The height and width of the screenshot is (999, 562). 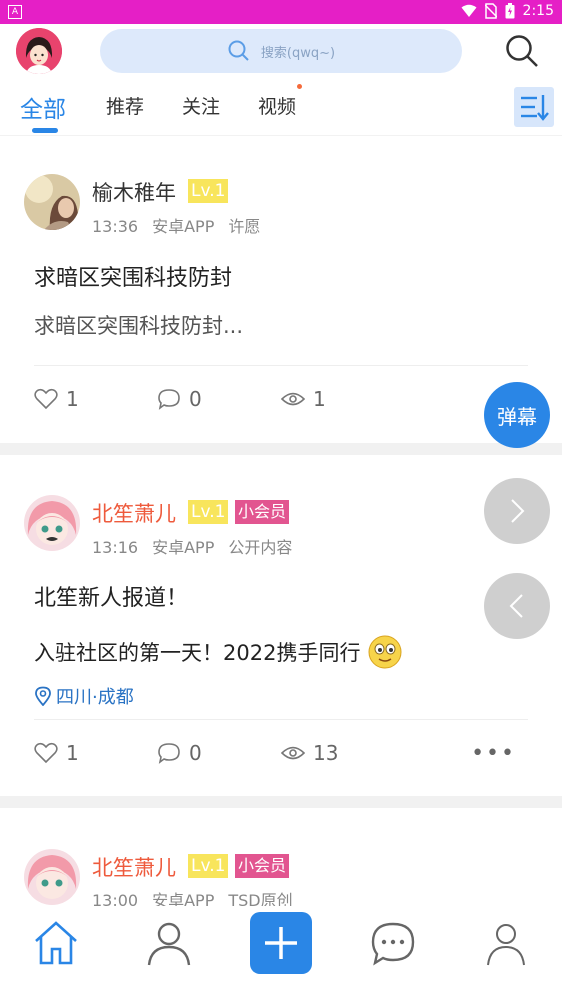 I want to click on emoji-icon, so click(x=385, y=652).